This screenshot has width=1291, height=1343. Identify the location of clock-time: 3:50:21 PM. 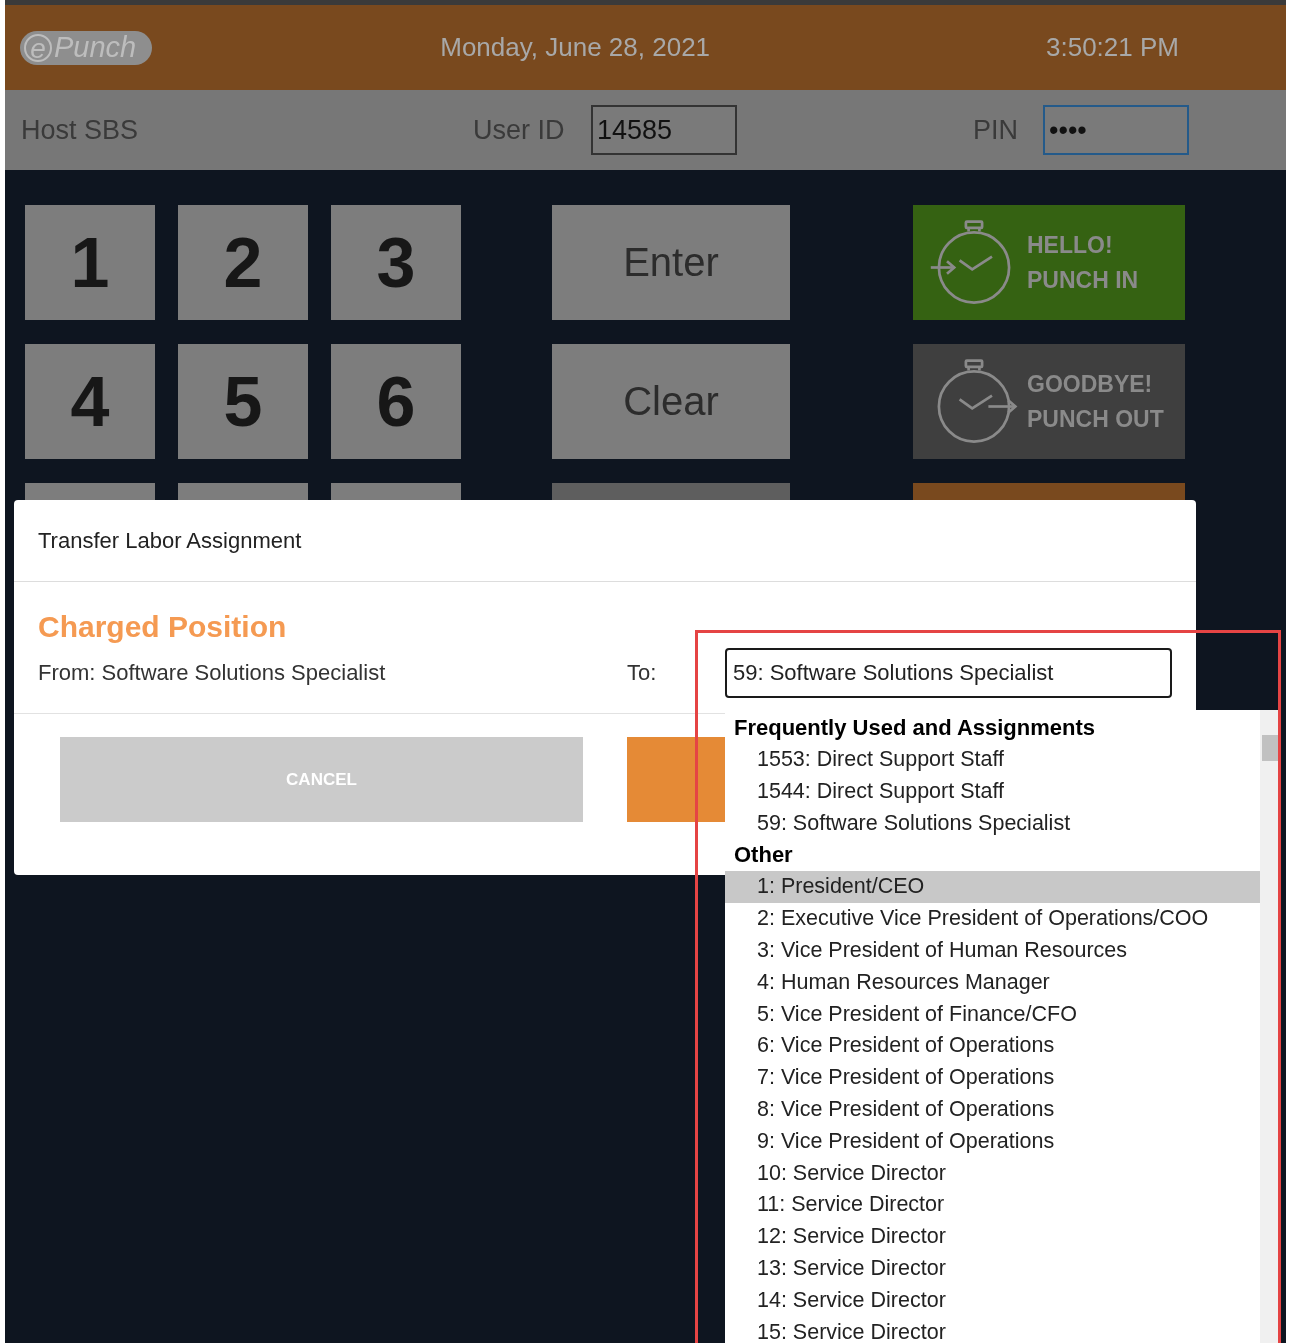
(1112, 47).